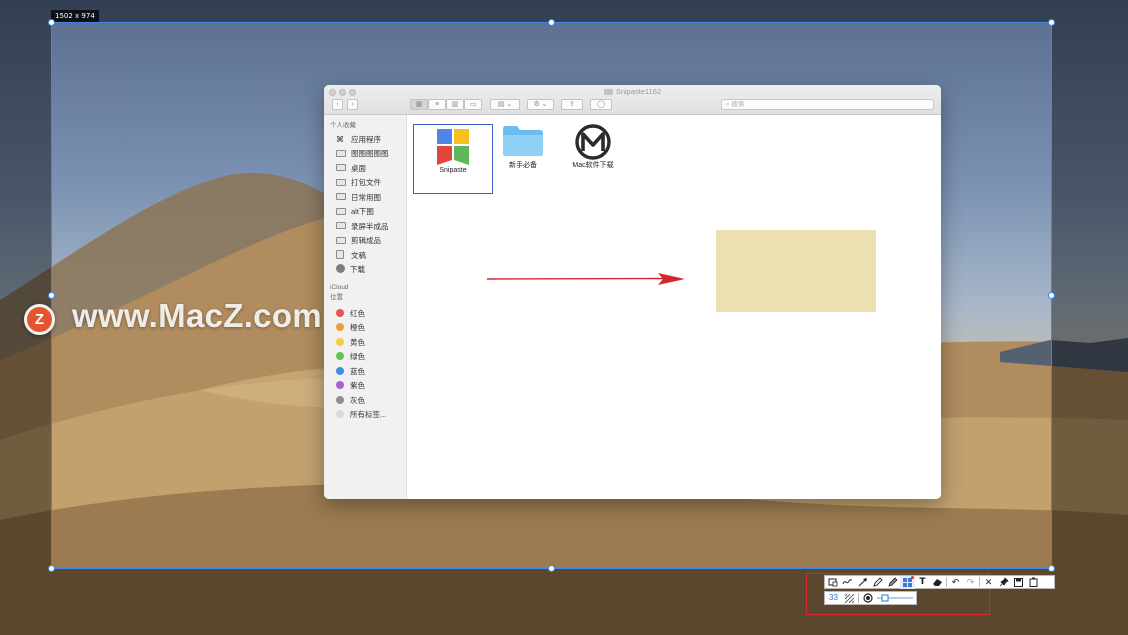 This screenshot has width=1128, height=635. What do you see at coordinates (895, 598) in the screenshot?
I see `size-slider` at bounding box center [895, 598].